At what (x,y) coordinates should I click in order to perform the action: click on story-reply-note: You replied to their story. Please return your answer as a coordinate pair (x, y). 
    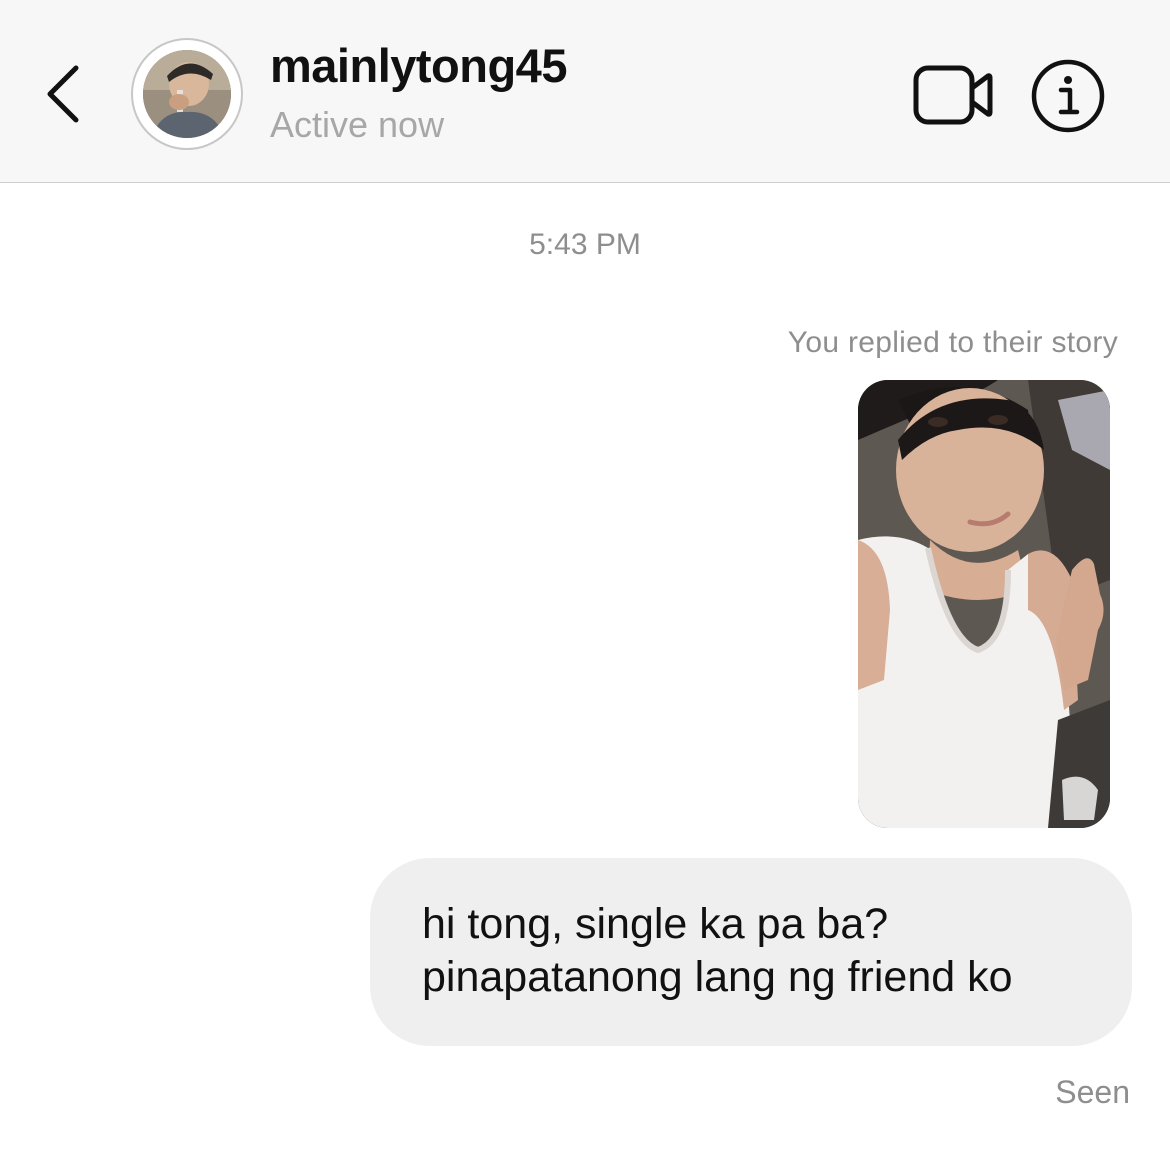
    Looking at the image, I should click on (952, 342).